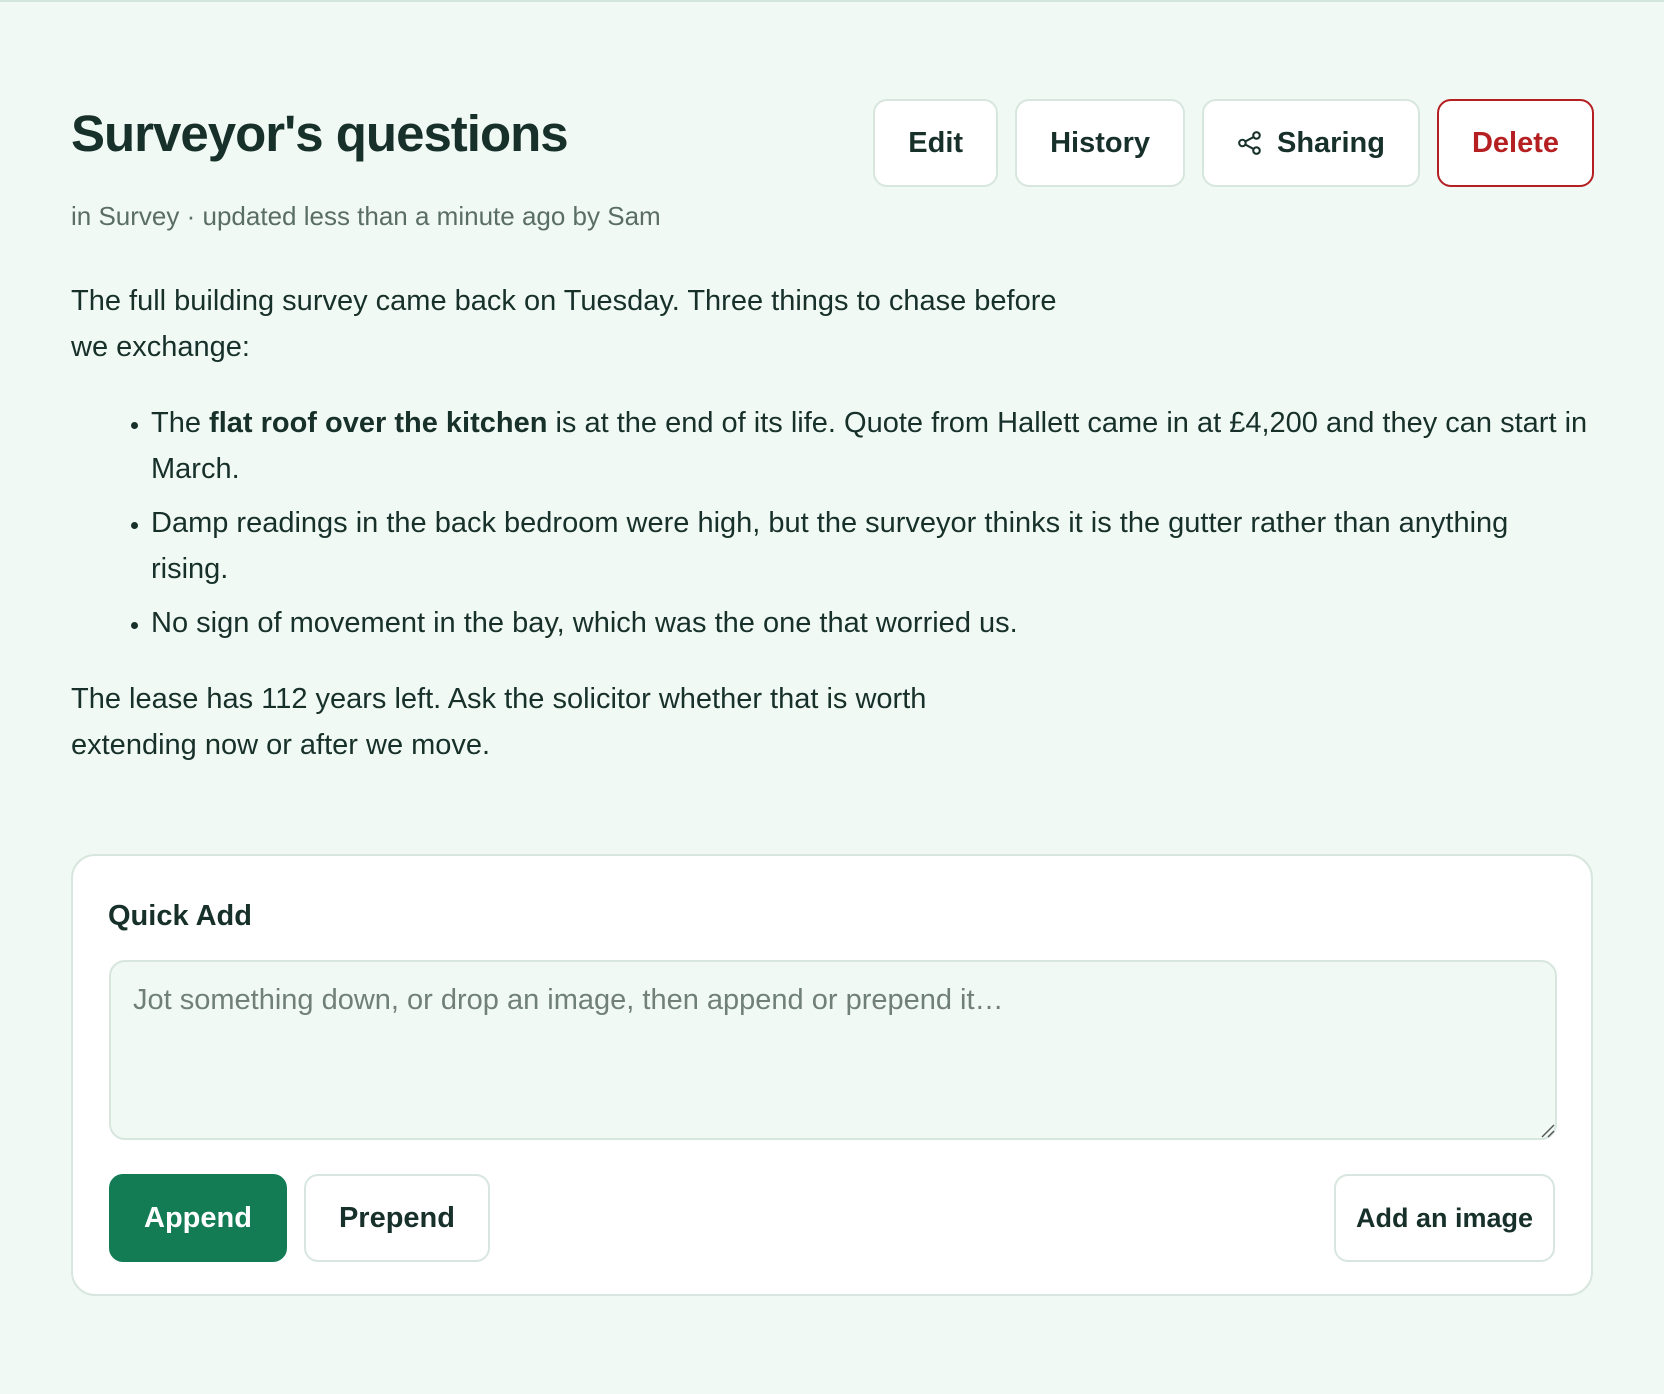 The height and width of the screenshot is (1394, 1664). What do you see at coordinates (139, 216) in the screenshot?
I see `meta-category: Survey` at bounding box center [139, 216].